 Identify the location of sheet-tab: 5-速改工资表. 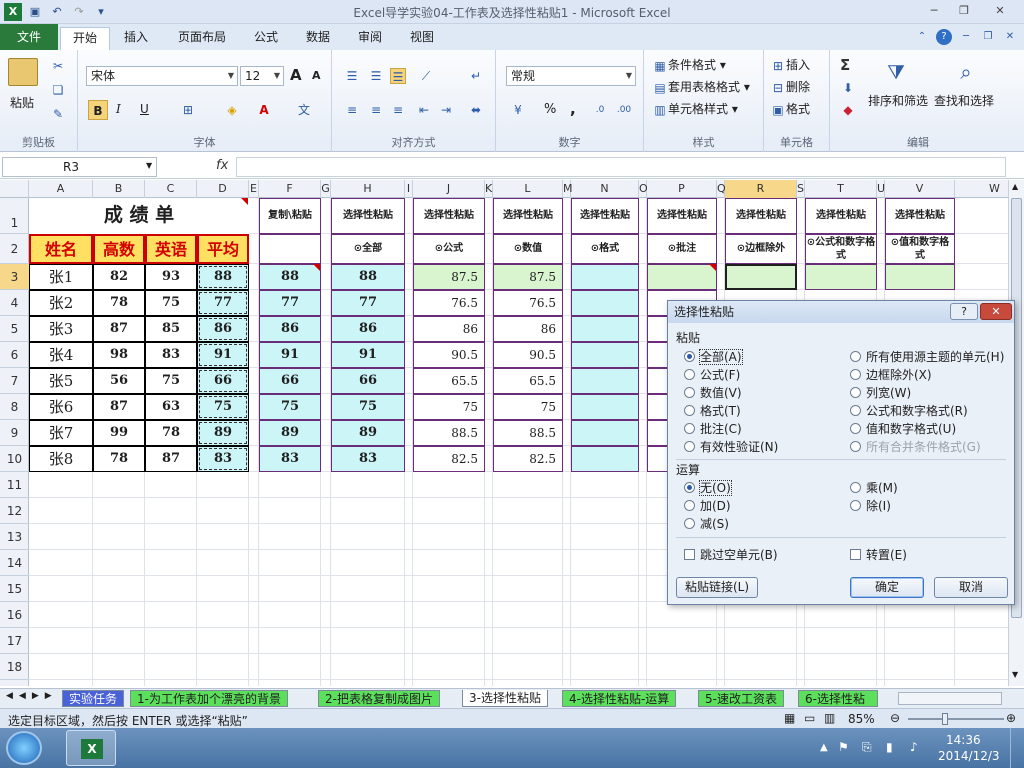
(741, 698).